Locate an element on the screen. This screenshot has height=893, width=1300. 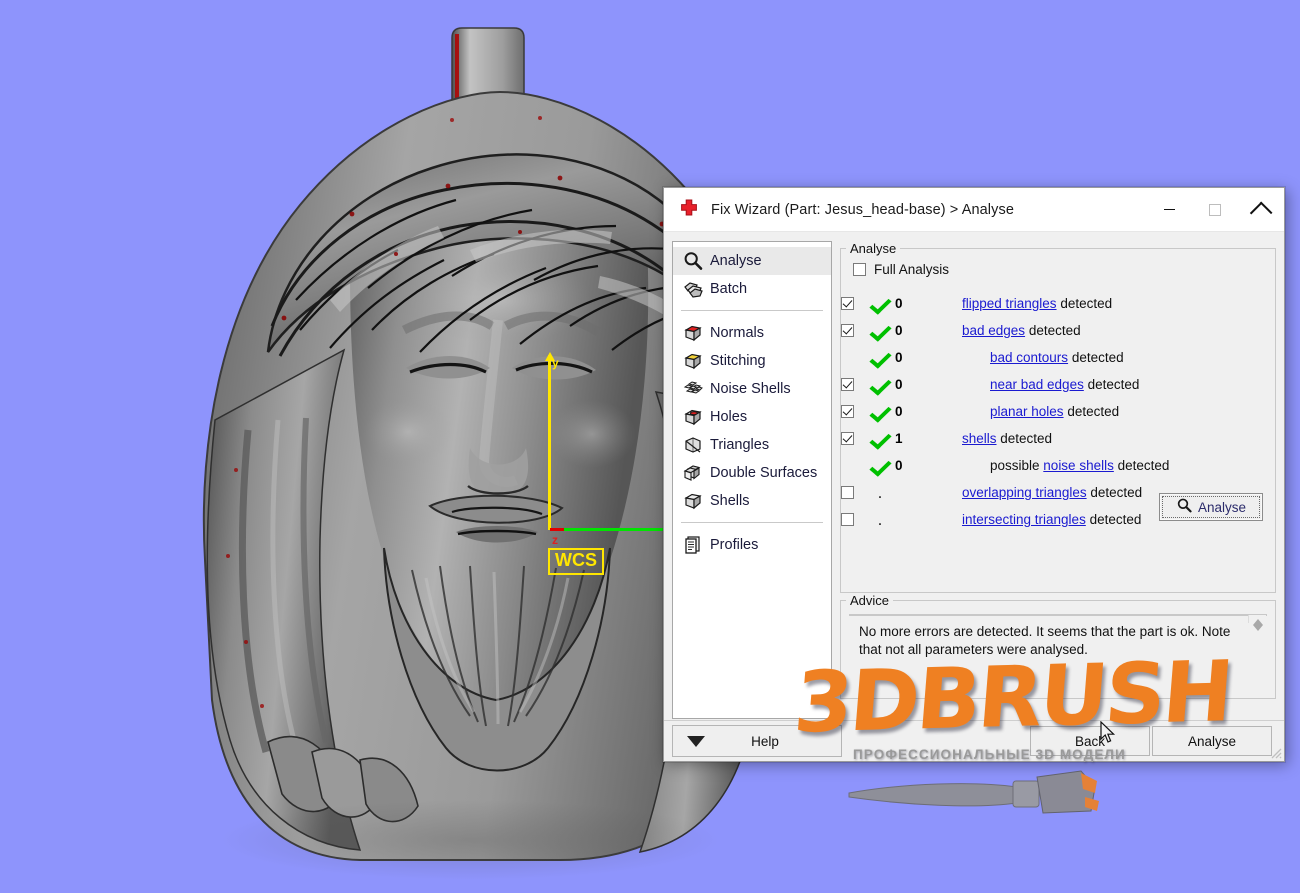
cube-red-top-icon is located at coordinates (693, 333).